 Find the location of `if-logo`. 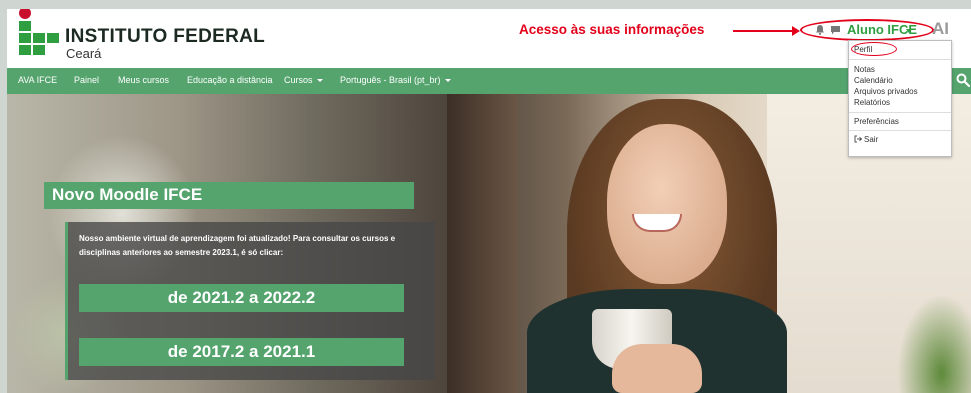

if-logo is located at coordinates (43, 32).